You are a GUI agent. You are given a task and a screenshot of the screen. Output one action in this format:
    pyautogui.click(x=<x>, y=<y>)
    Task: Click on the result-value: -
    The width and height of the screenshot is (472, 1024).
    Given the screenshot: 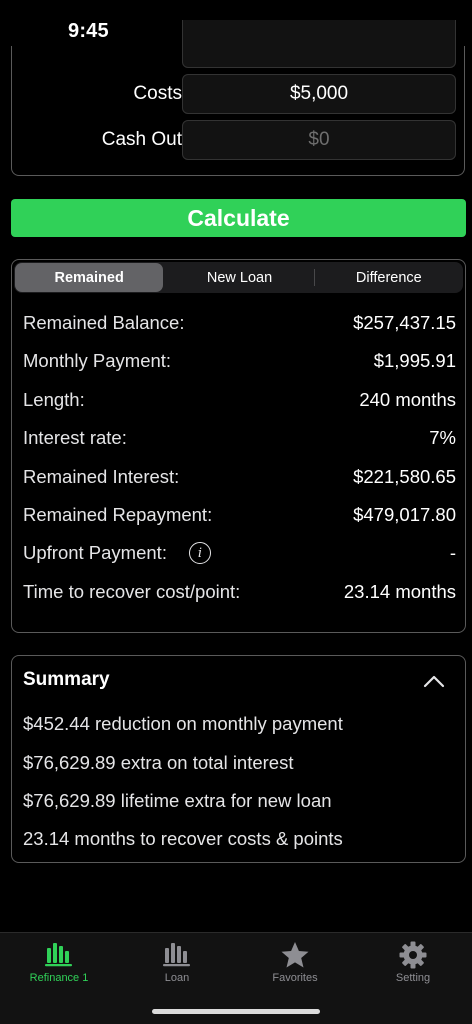 What is the action you would take?
    pyautogui.click(x=452, y=552)
    